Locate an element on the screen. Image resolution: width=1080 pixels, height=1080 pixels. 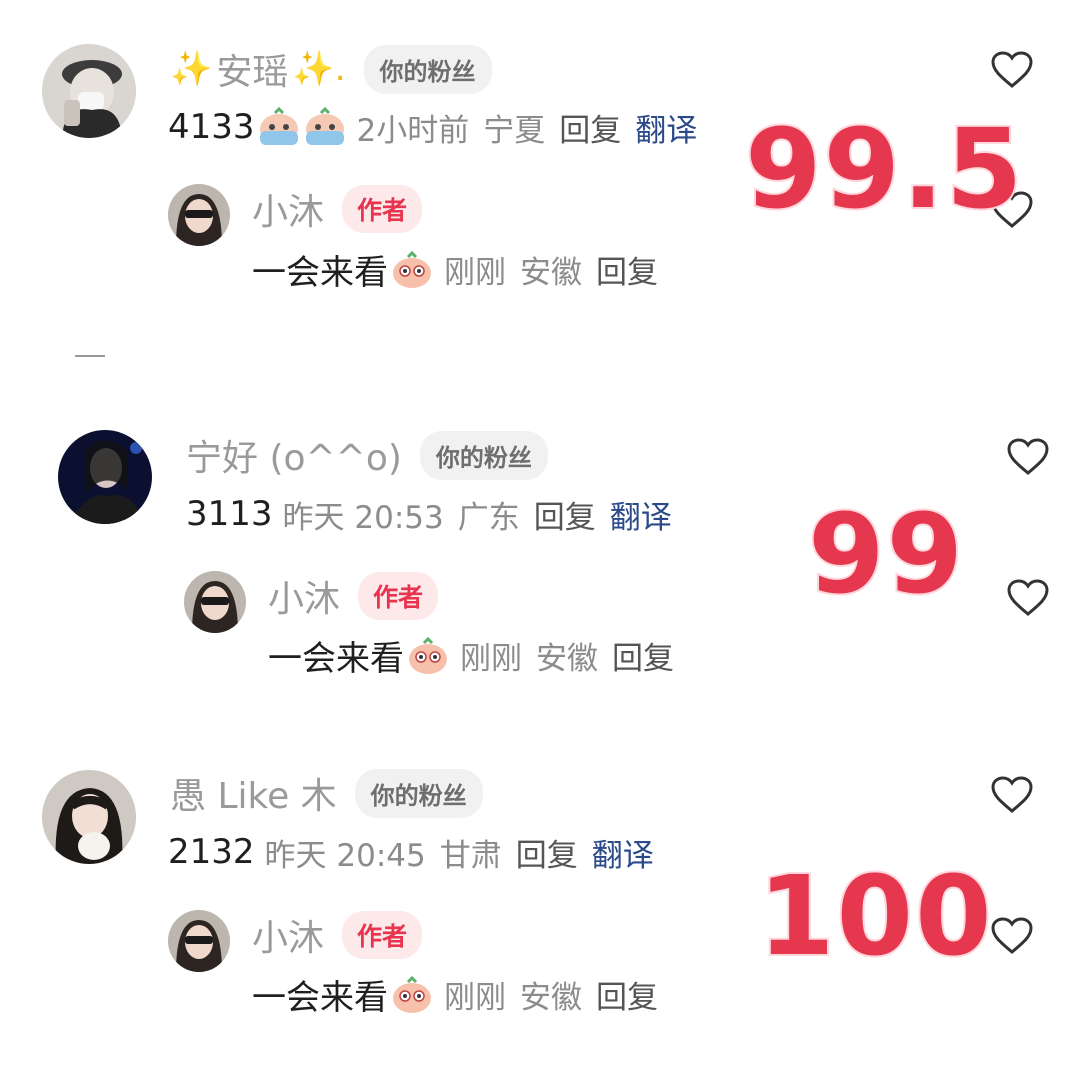
comment-time: 昨天 20:53 is located at coordinates (363, 517).